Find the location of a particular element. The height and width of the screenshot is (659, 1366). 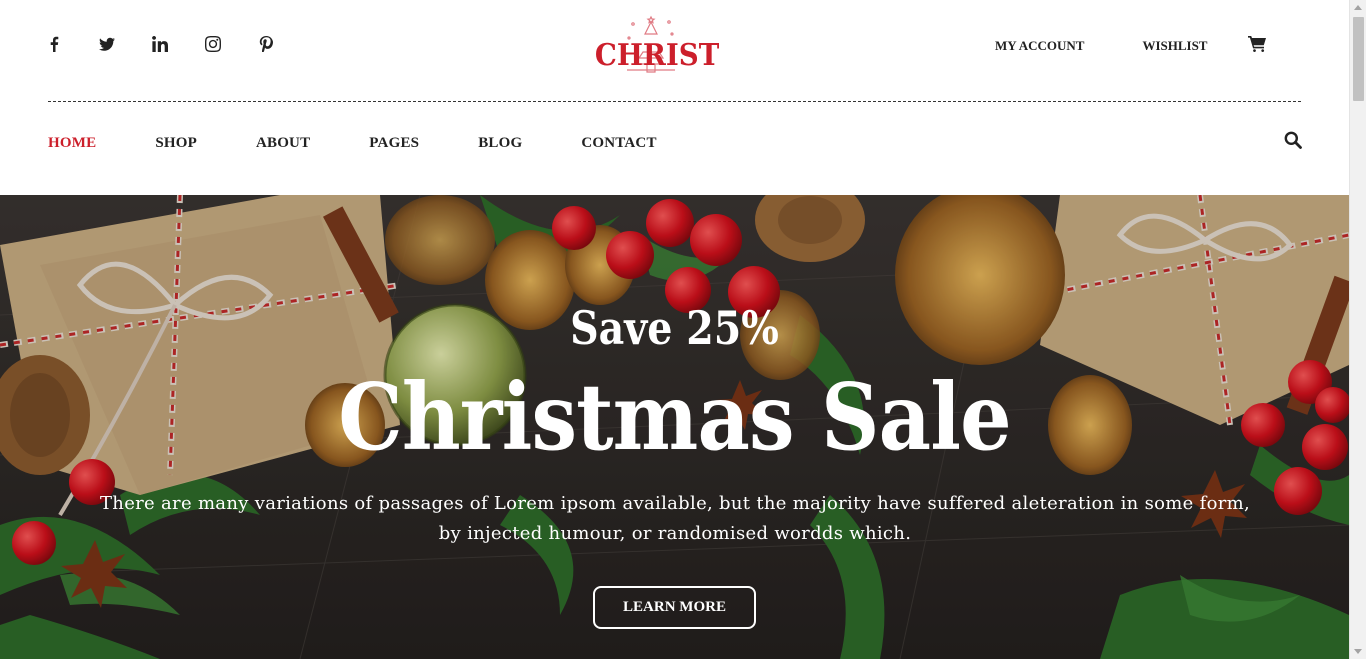

nav-contact: CONTACT is located at coordinates (618, 143).